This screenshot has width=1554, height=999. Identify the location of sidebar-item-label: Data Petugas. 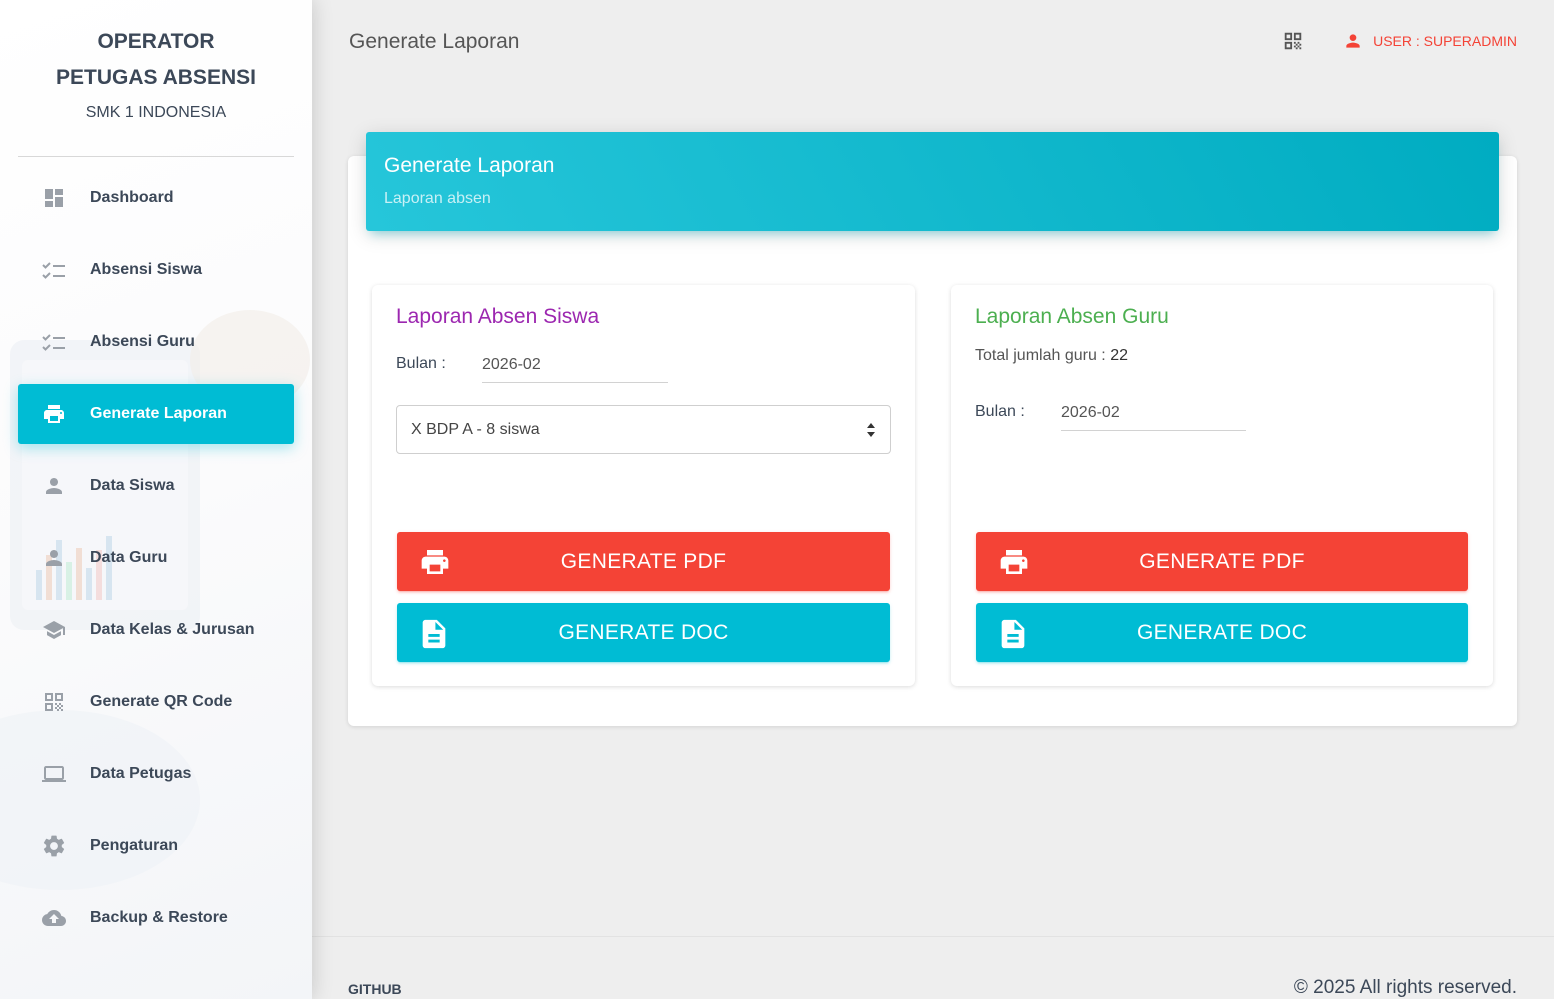
(141, 773).